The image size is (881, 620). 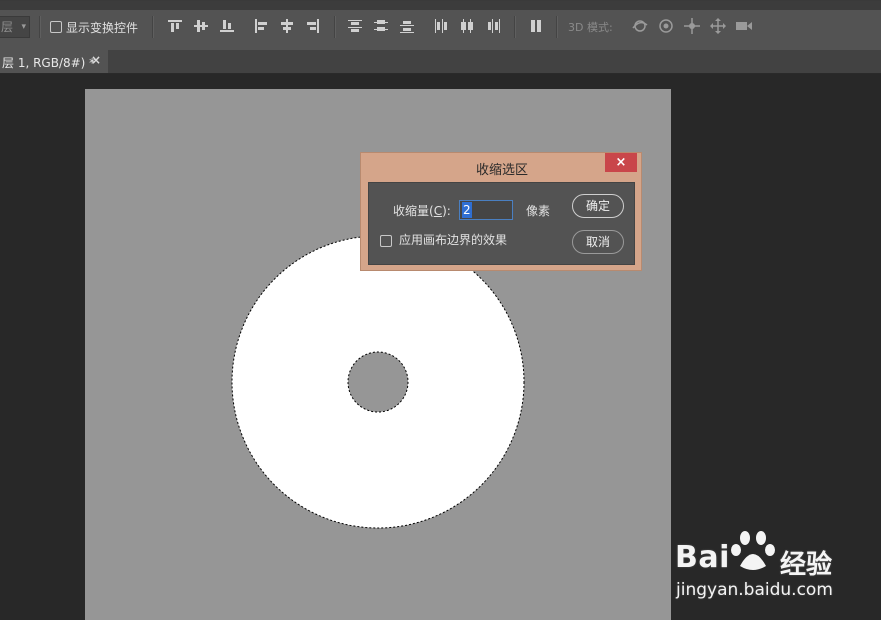 I want to click on auto-align-icon, so click(x=536, y=26).